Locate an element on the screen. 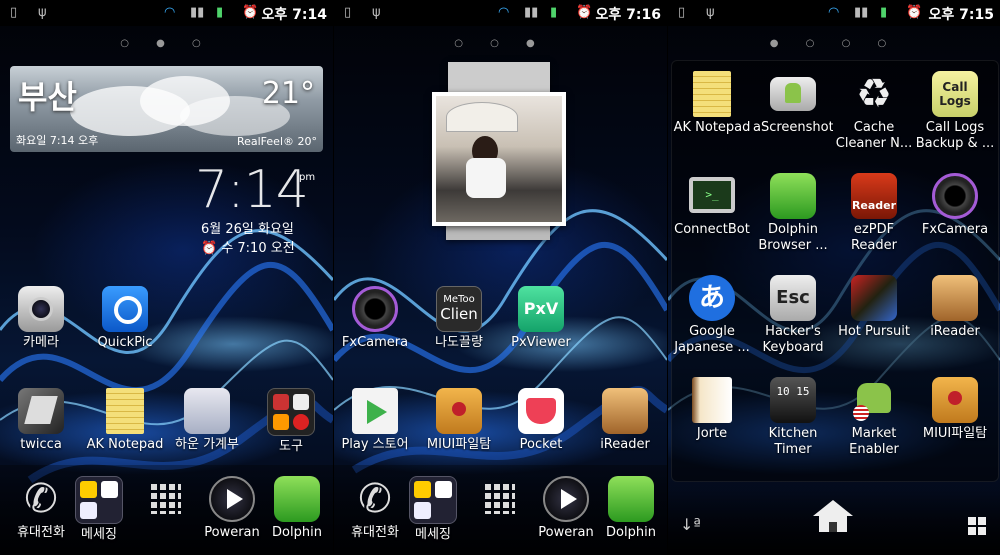 Image resolution: width=1000 pixels, height=555 pixels. app-play-store: Play 스토어 is located at coordinates (375, 420).